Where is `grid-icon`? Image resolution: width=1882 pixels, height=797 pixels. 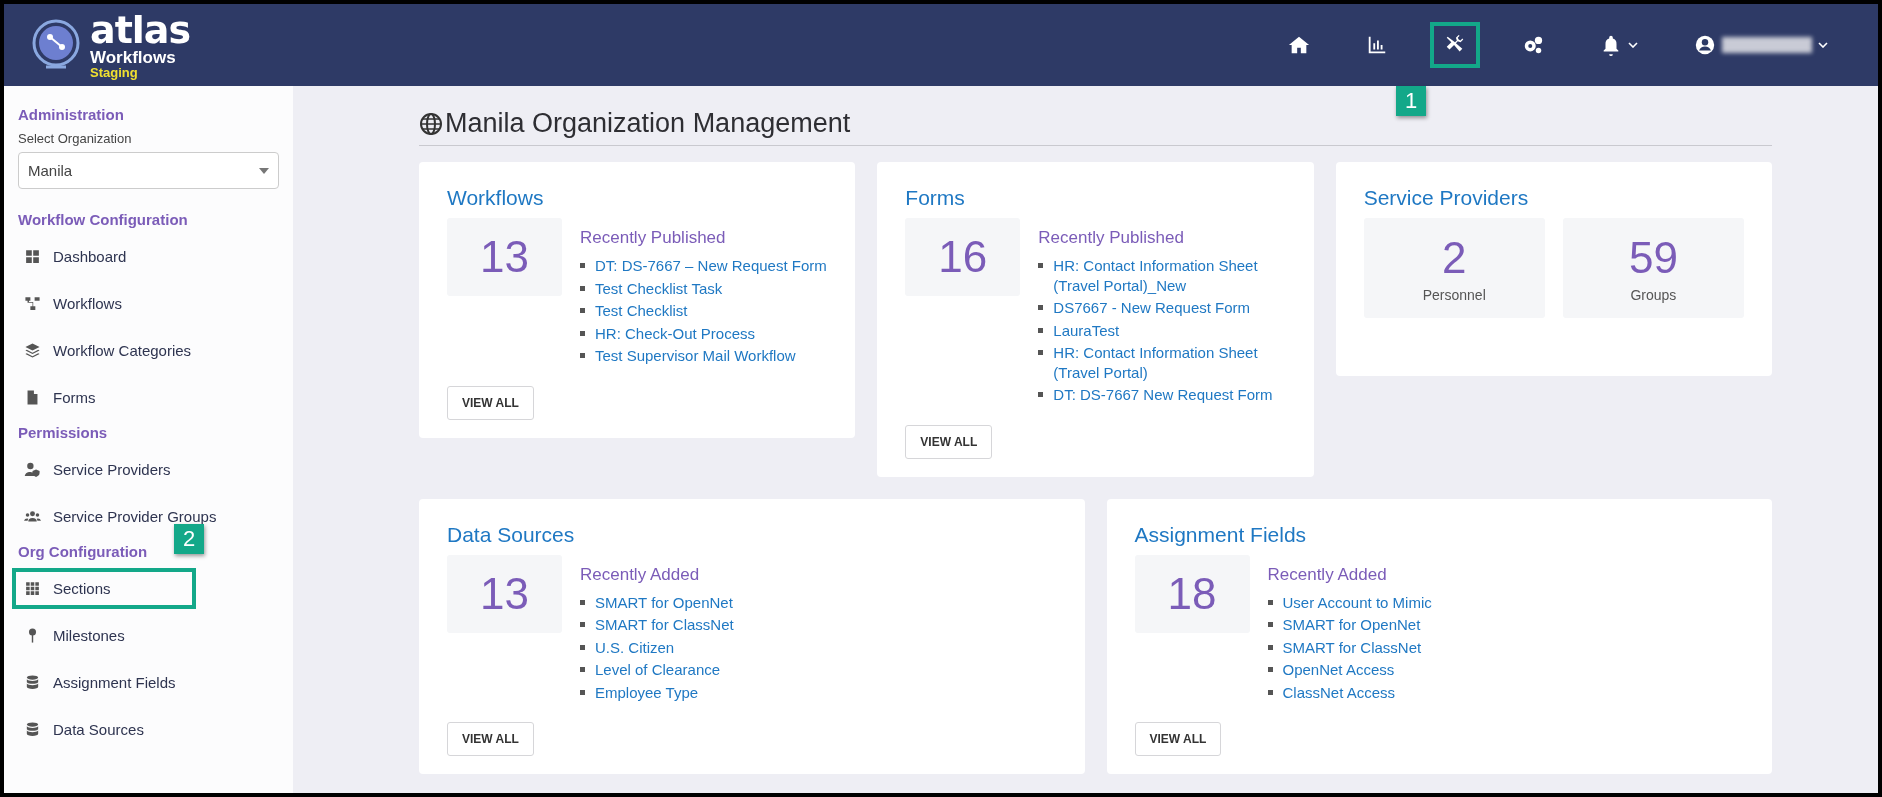 grid-icon is located at coordinates (32, 588).